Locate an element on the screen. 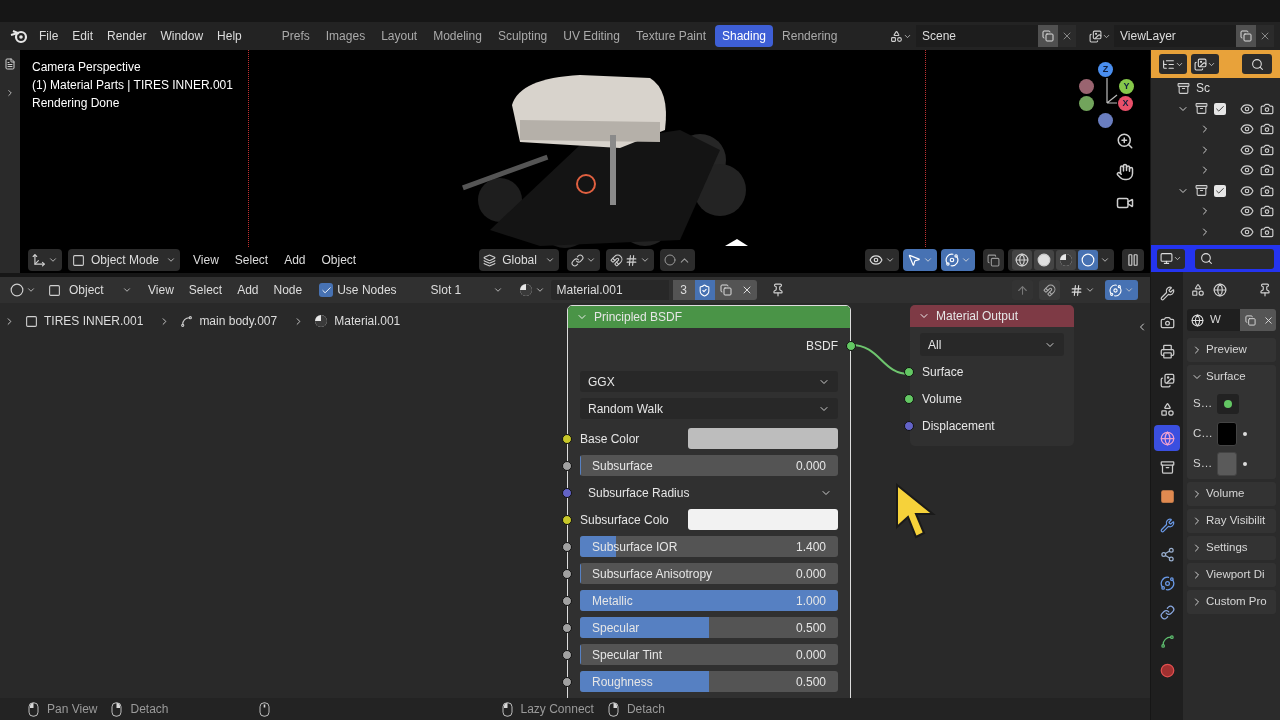  duplicate-button is located at coordinates (1250, 320).